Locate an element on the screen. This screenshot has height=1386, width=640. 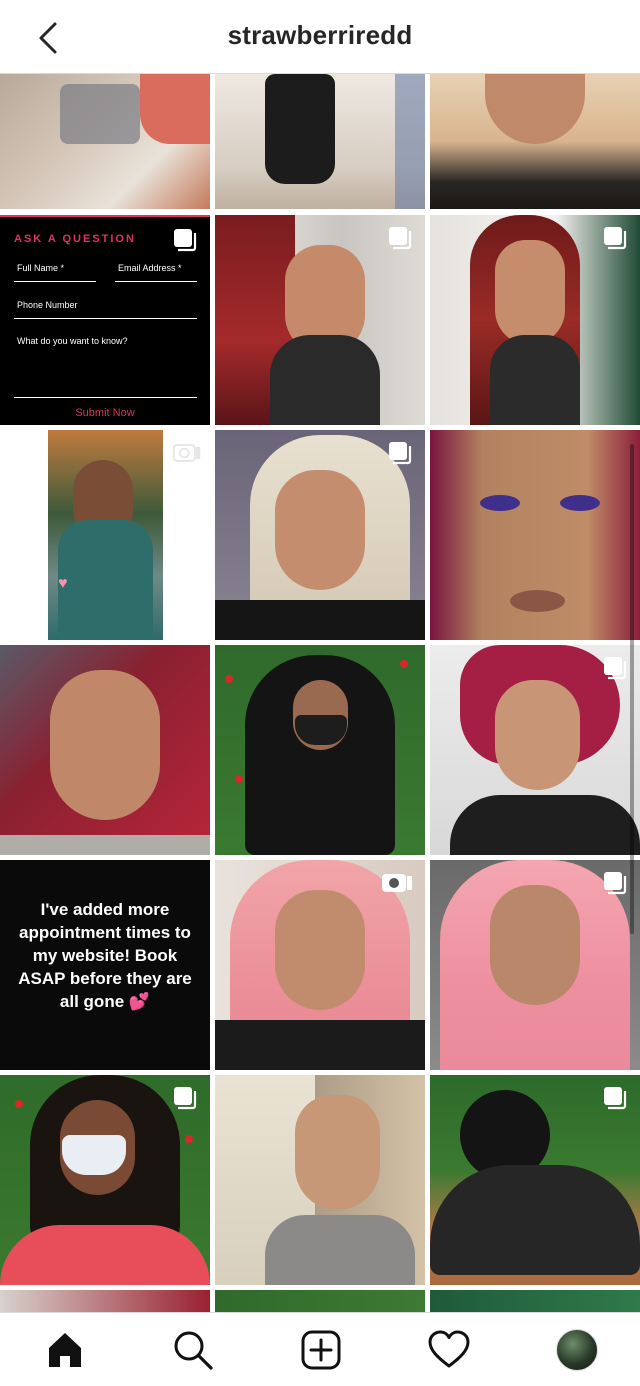
profile-username: strawberriredd is located at coordinates (320, 35).